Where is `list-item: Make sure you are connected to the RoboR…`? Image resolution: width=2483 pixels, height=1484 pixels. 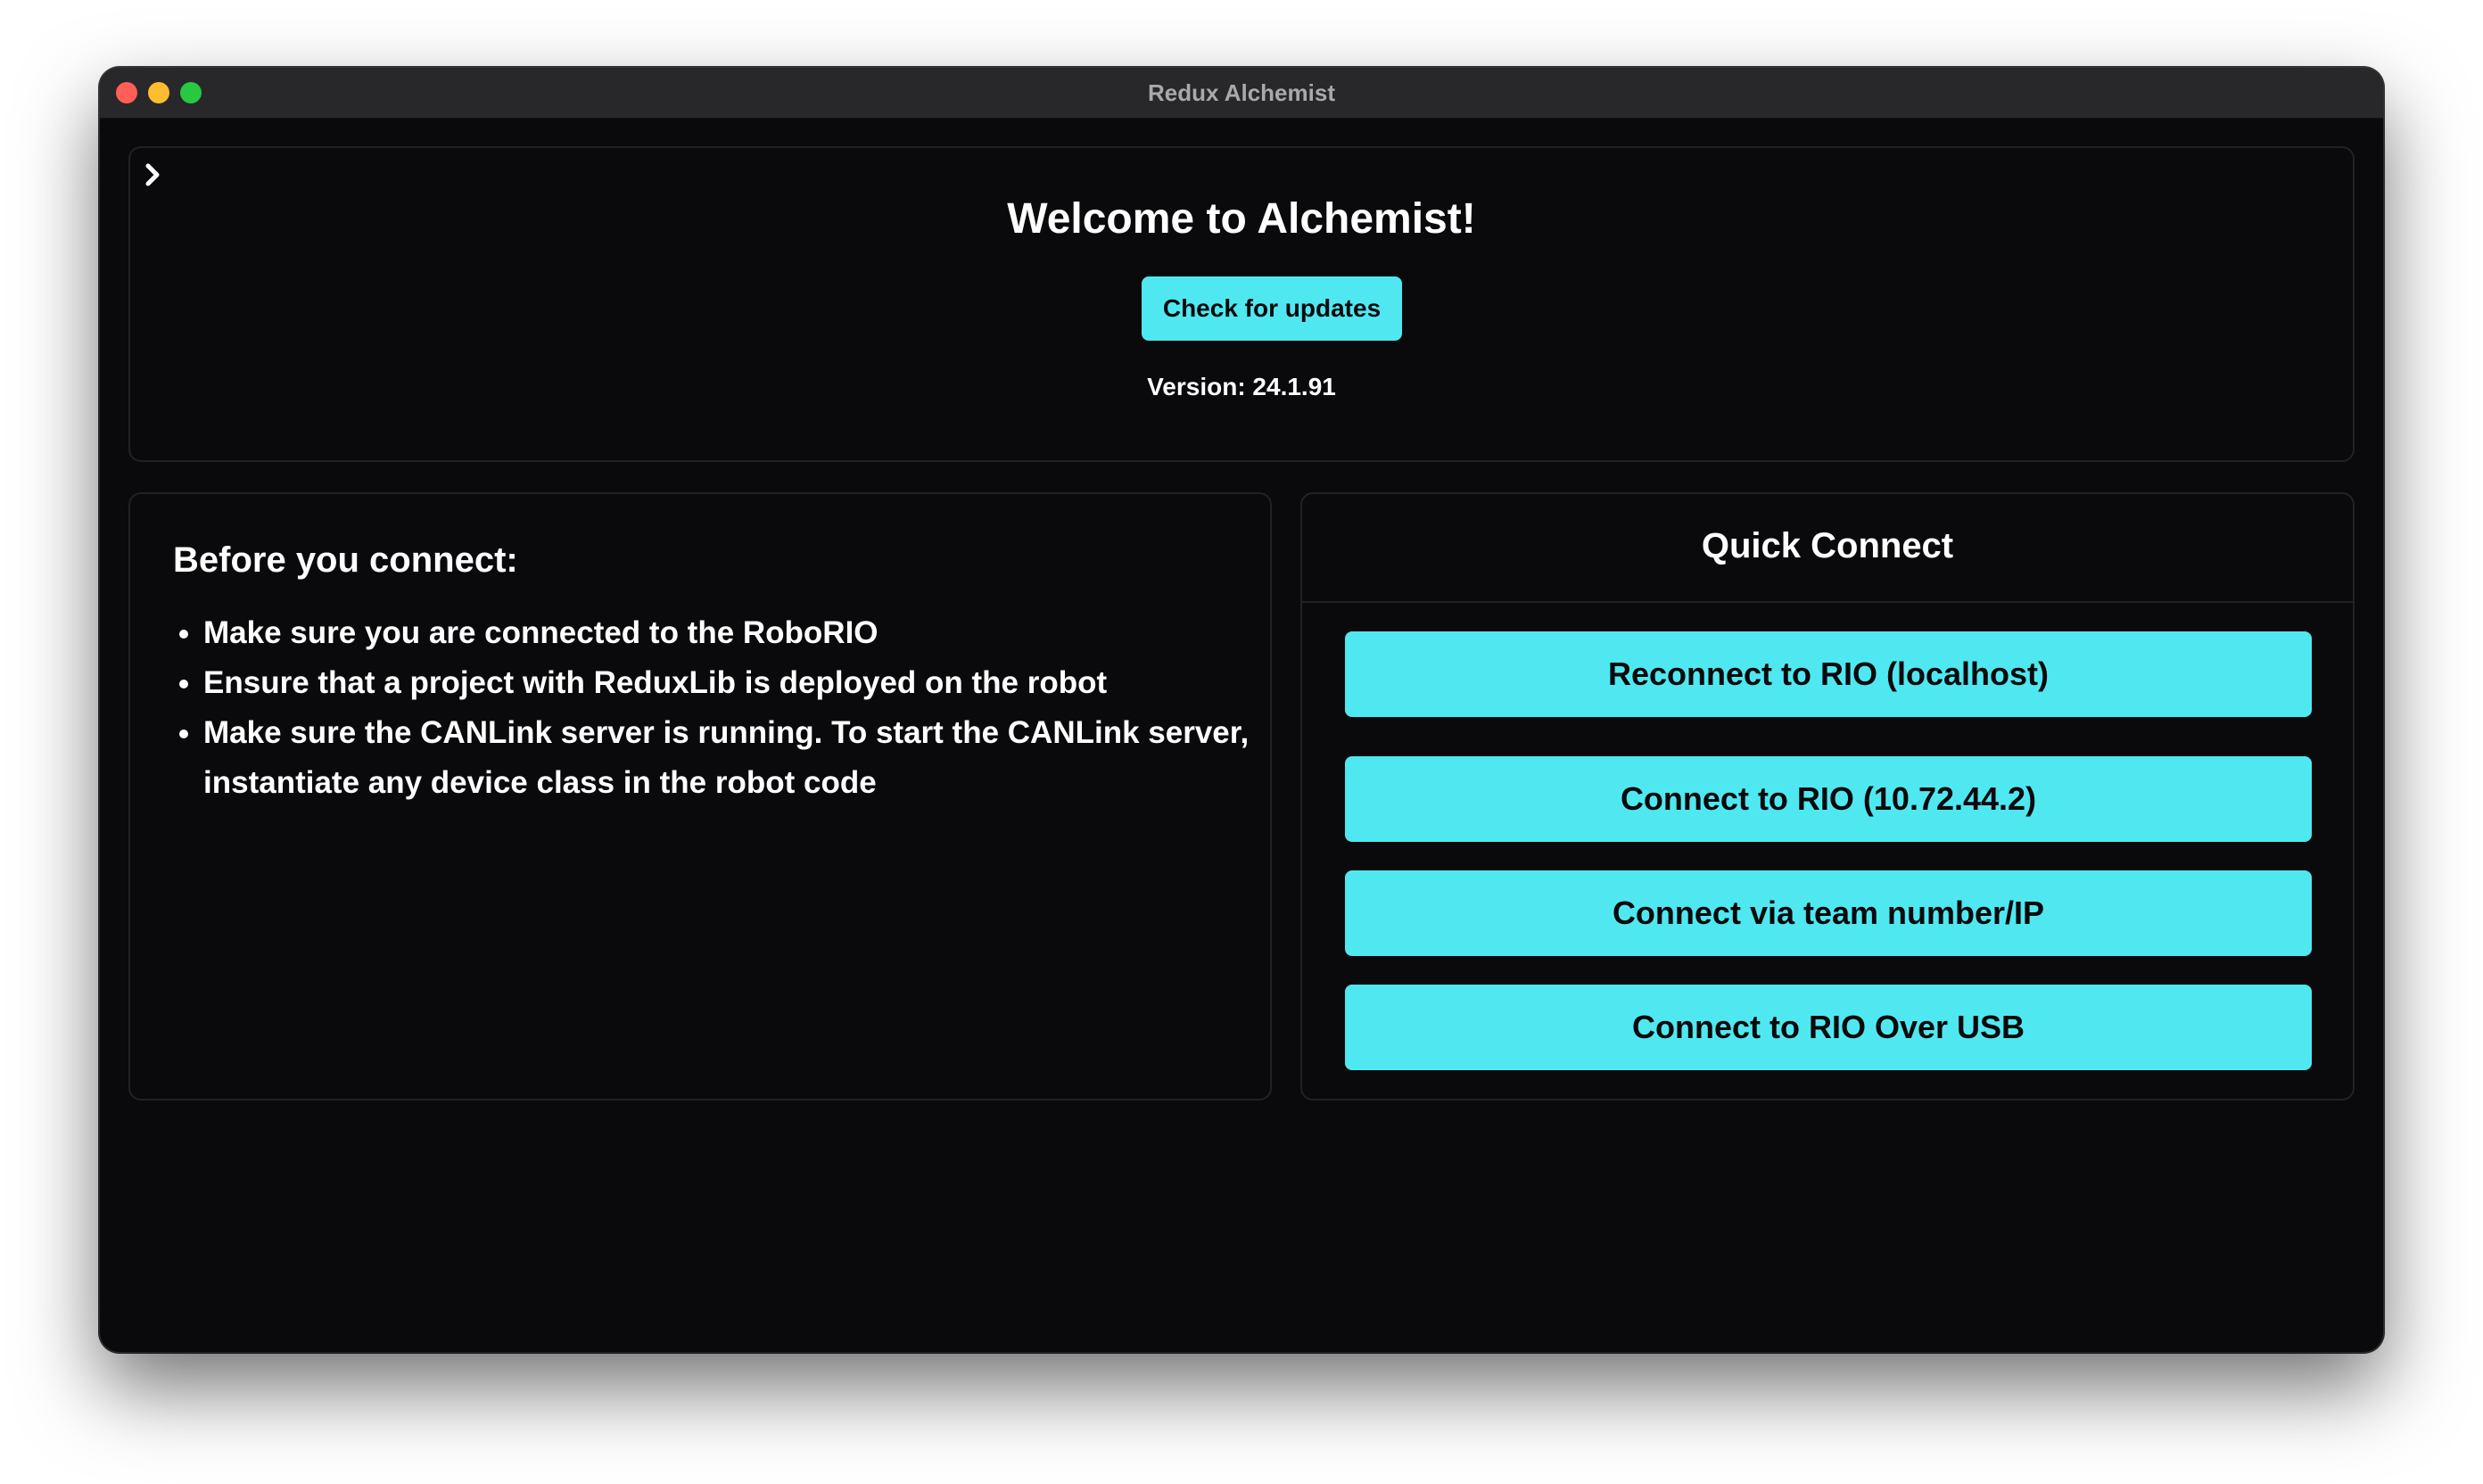 list-item: Make sure you are connected to the RoboR… is located at coordinates (730, 633).